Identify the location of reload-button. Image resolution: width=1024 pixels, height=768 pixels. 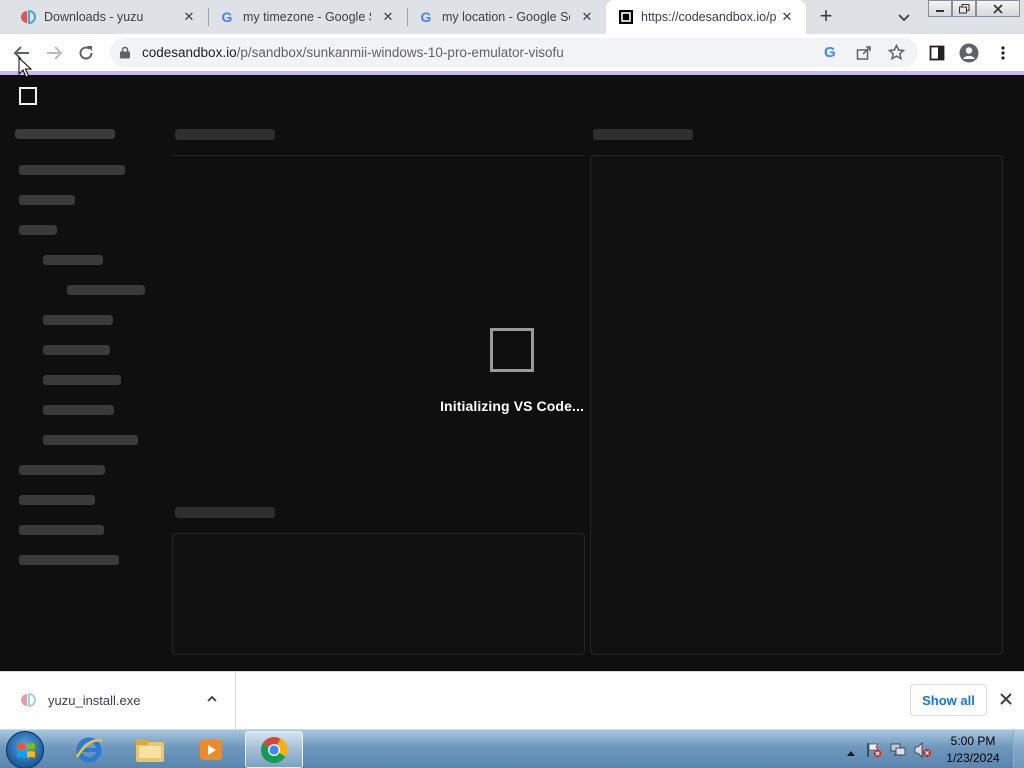
(86, 53).